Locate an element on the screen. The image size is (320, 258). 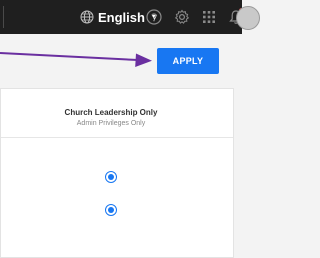
settings-gear-icon is located at coordinates (182, 17).